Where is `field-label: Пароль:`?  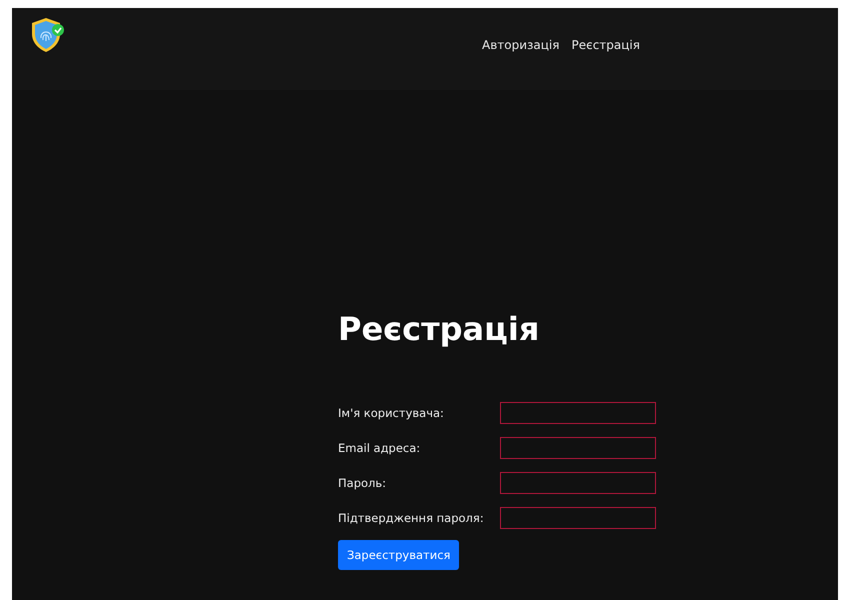
field-label: Пароль: is located at coordinates (363, 483).